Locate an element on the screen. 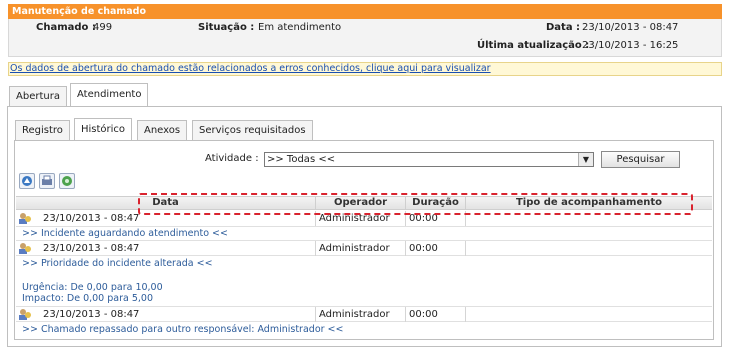  activity-select: >> Todas << ▼ is located at coordinates (429, 159).